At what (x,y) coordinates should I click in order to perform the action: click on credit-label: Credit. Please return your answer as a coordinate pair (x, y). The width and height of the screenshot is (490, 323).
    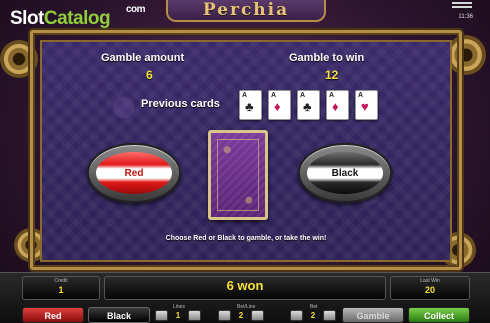
    Looking at the image, I should click on (61, 281).